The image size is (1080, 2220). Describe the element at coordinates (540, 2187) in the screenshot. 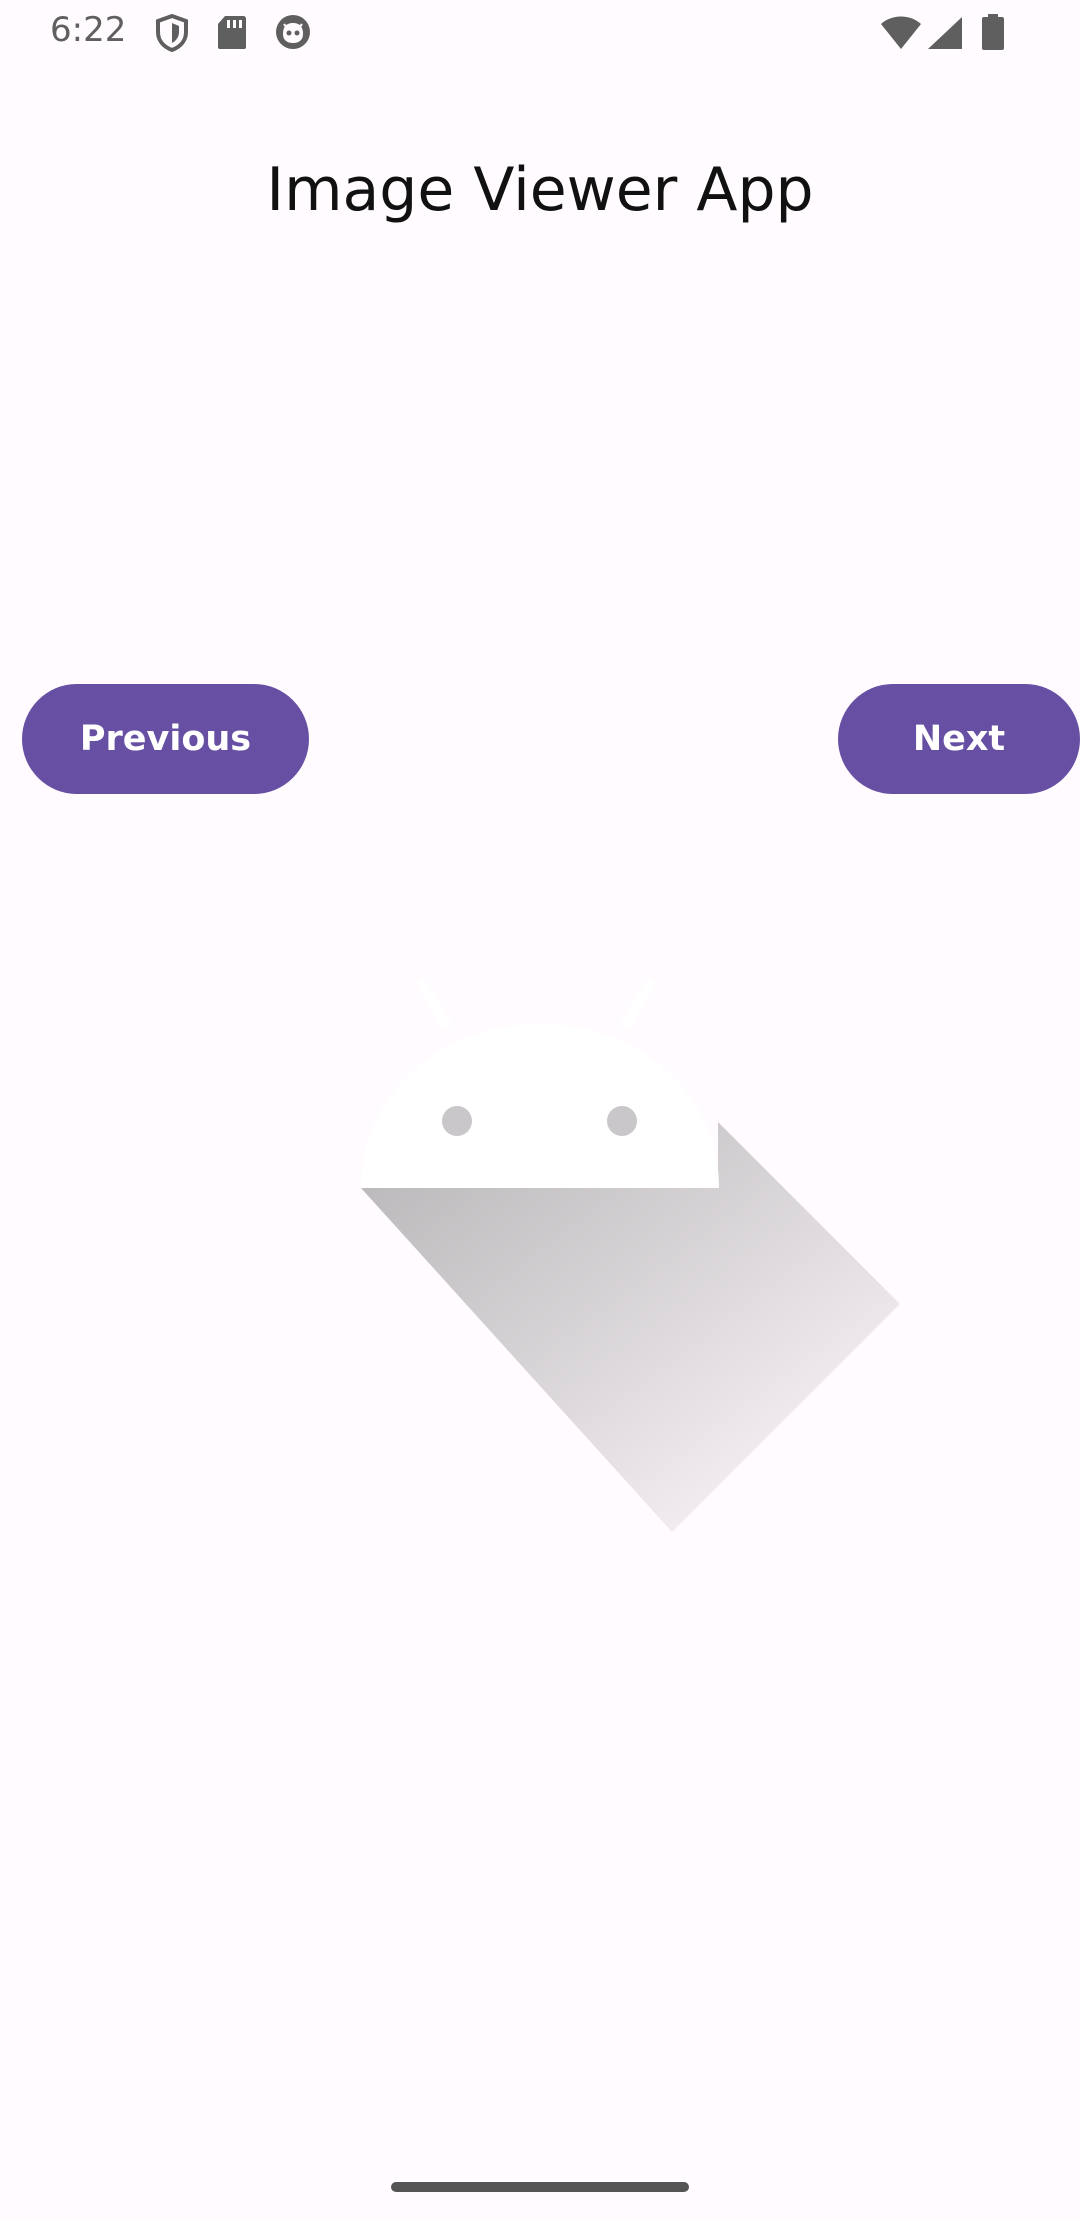

I see `gesture-nav-handle` at that location.